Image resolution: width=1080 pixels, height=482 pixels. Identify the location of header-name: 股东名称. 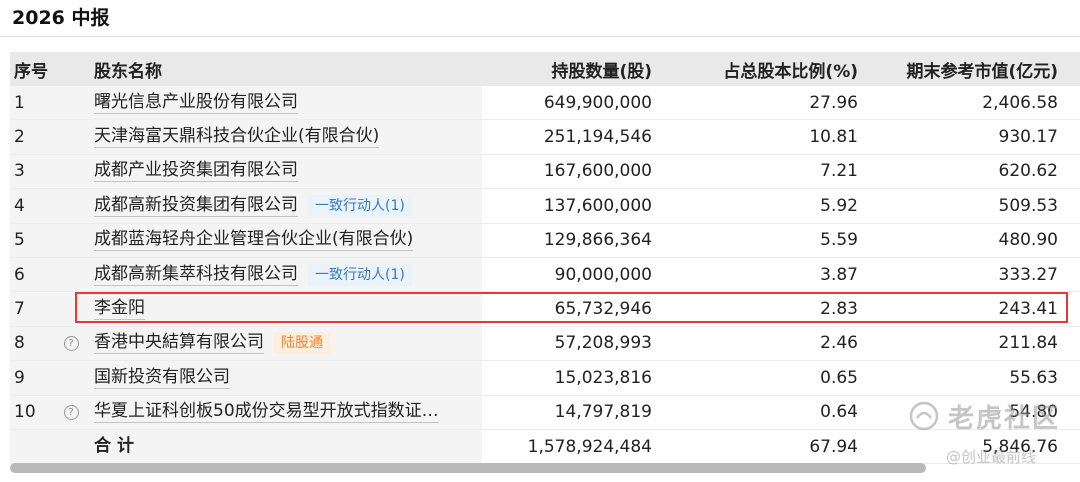
(128, 71).